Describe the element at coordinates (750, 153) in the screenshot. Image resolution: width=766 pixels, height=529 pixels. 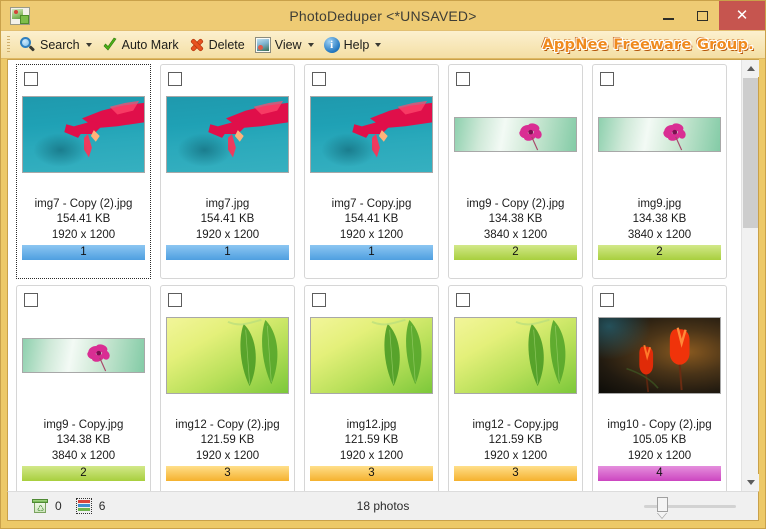
I see `scrollbar-thumb` at that location.